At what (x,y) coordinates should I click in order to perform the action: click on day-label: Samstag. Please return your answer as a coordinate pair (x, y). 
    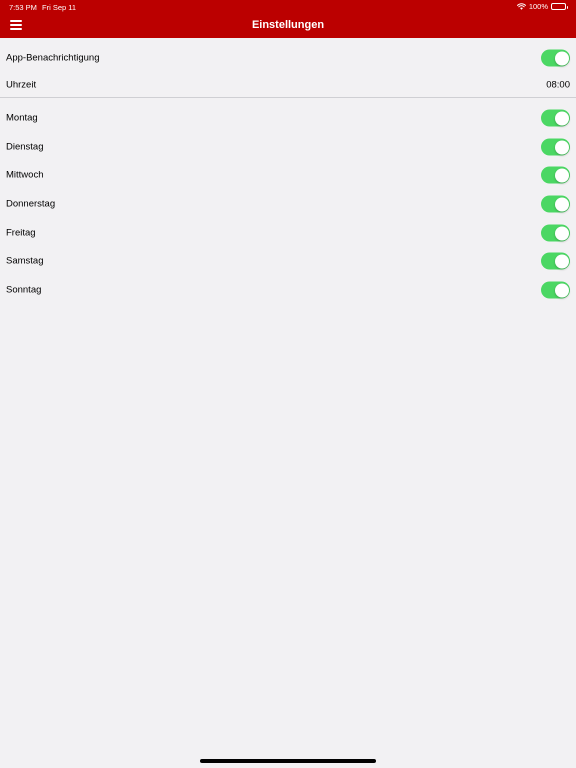
    Looking at the image, I should click on (25, 261).